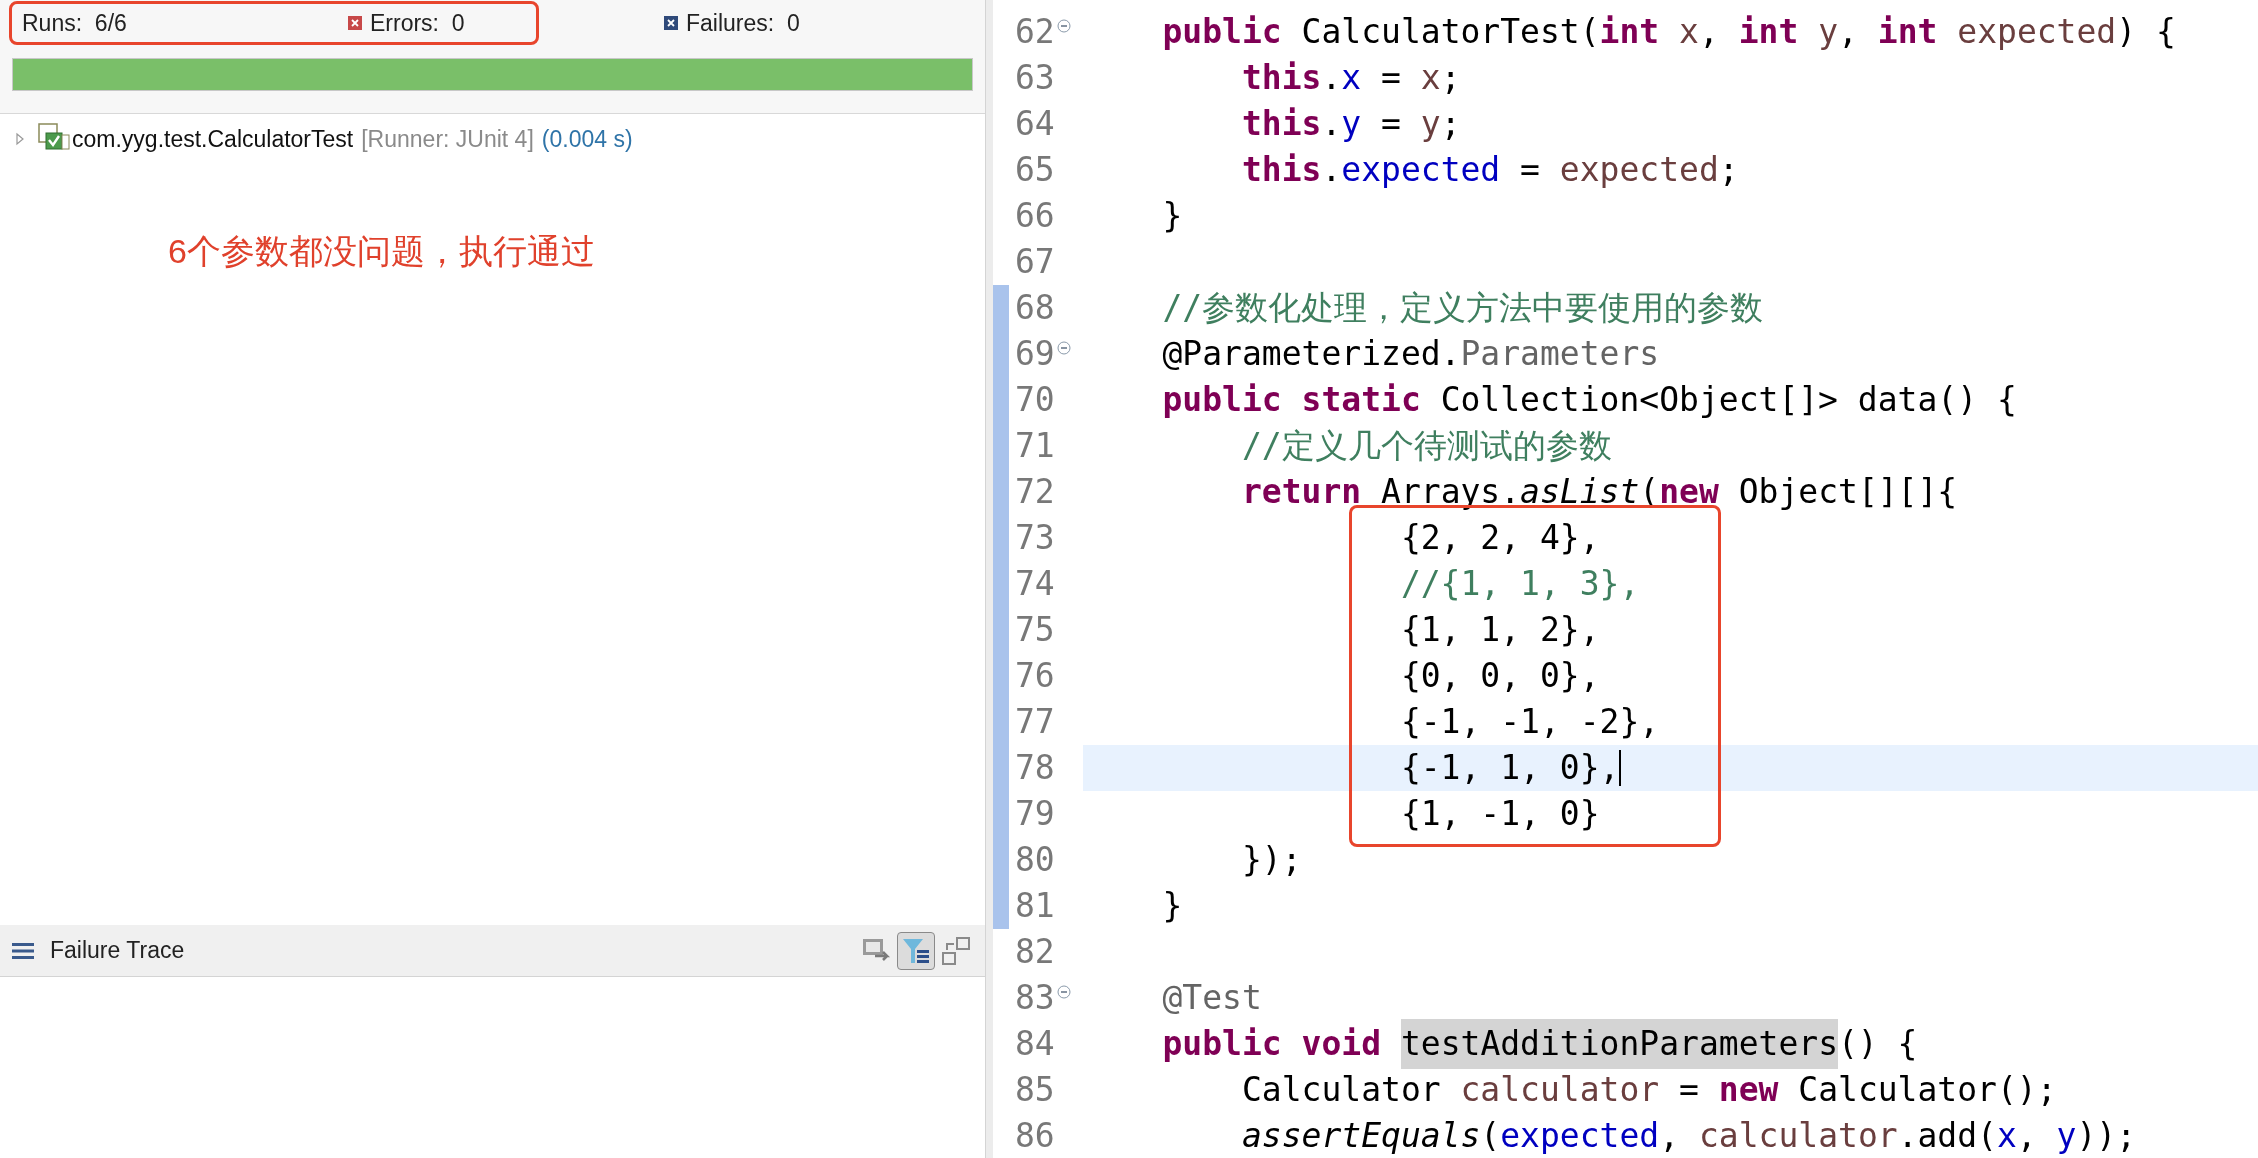  What do you see at coordinates (1035, 814) in the screenshot?
I see `line-number: 79` at bounding box center [1035, 814].